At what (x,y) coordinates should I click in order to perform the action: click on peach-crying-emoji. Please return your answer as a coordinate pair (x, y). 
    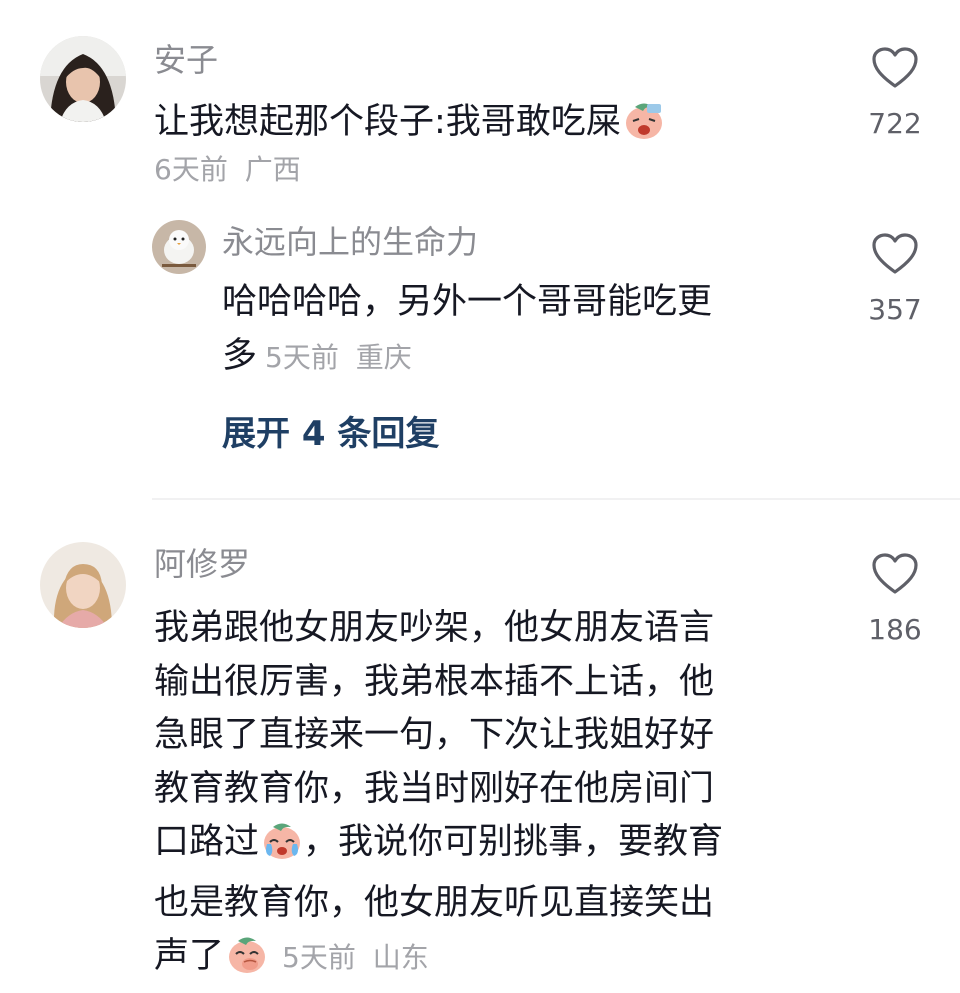
    Looking at the image, I should click on (282, 848).